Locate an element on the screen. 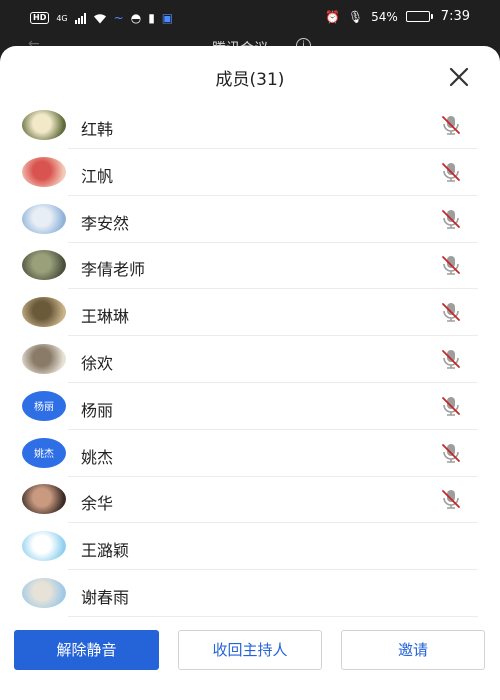  close-icon is located at coordinates (459, 77).